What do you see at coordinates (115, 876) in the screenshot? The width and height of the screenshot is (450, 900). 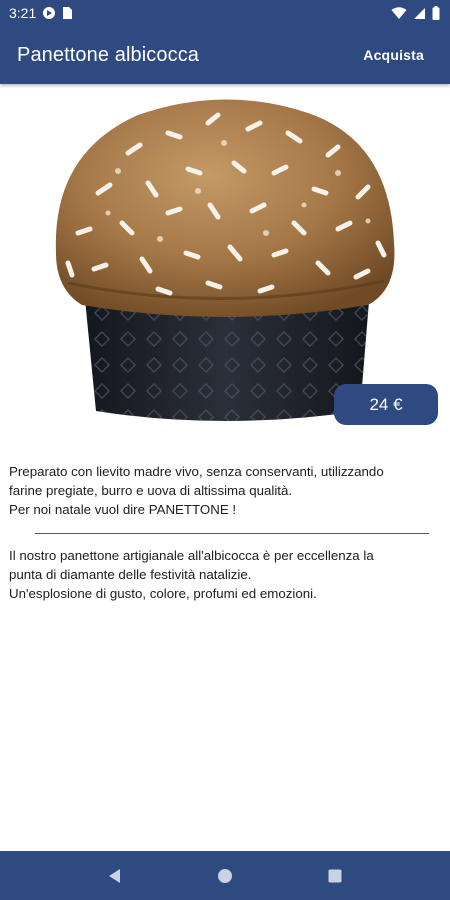 I see `back-icon` at bounding box center [115, 876].